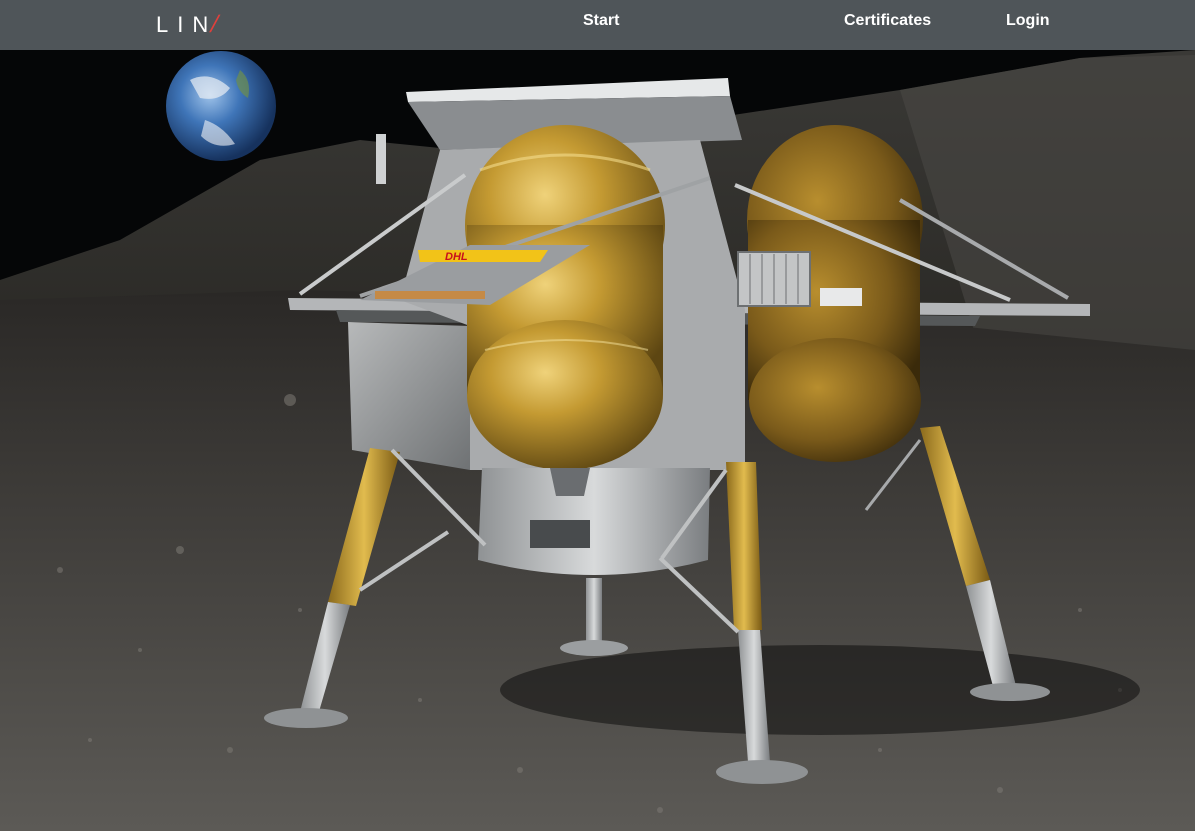  What do you see at coordinates (594, 521) in the screenshot?
I see `engine-skirt` at bounding box center [594, 521].